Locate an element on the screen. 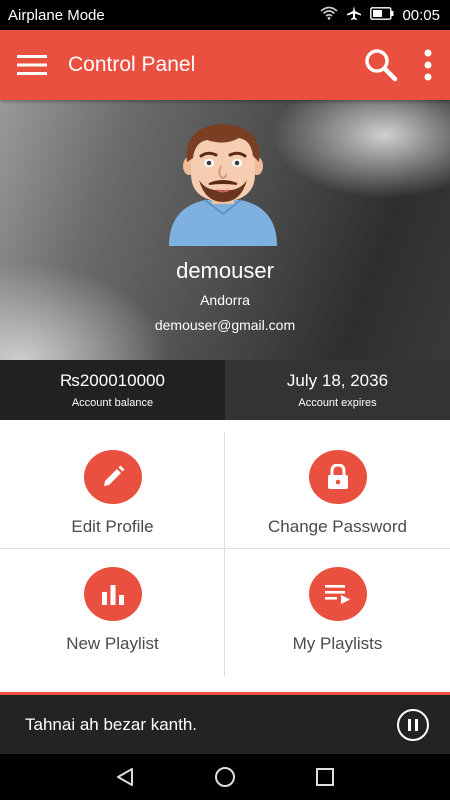 Image resolution: width=450 pixels, height=800 pixels. airplane-icon is located at coordinates (354, 15).